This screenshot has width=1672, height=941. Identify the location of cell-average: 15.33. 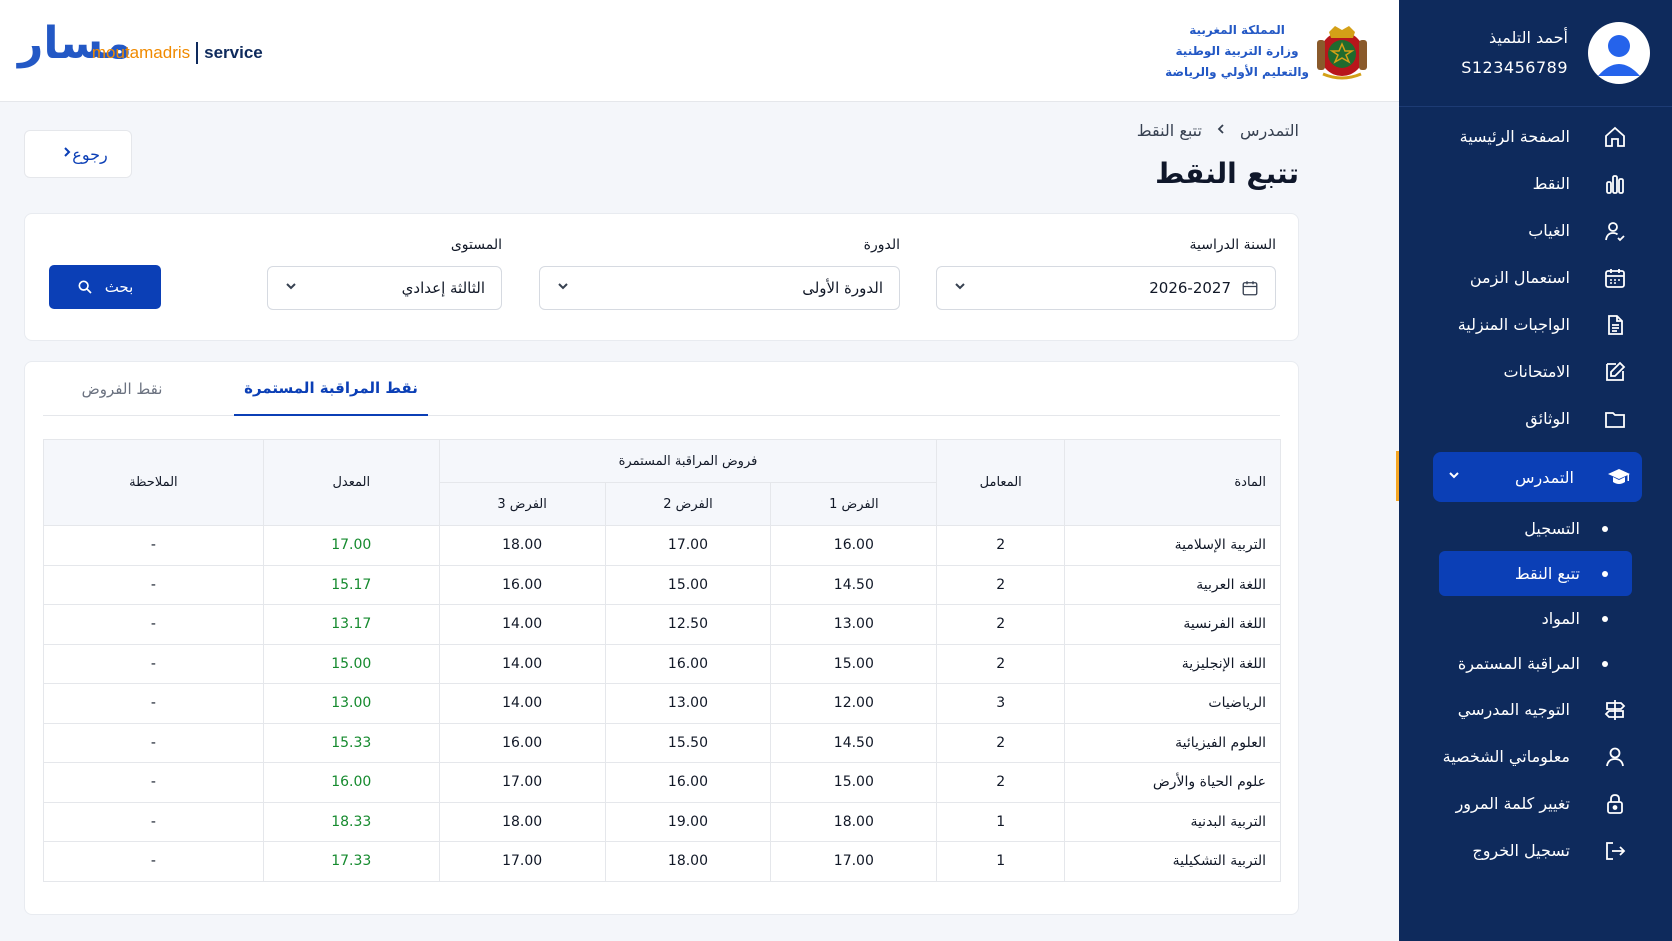
(351, 742).